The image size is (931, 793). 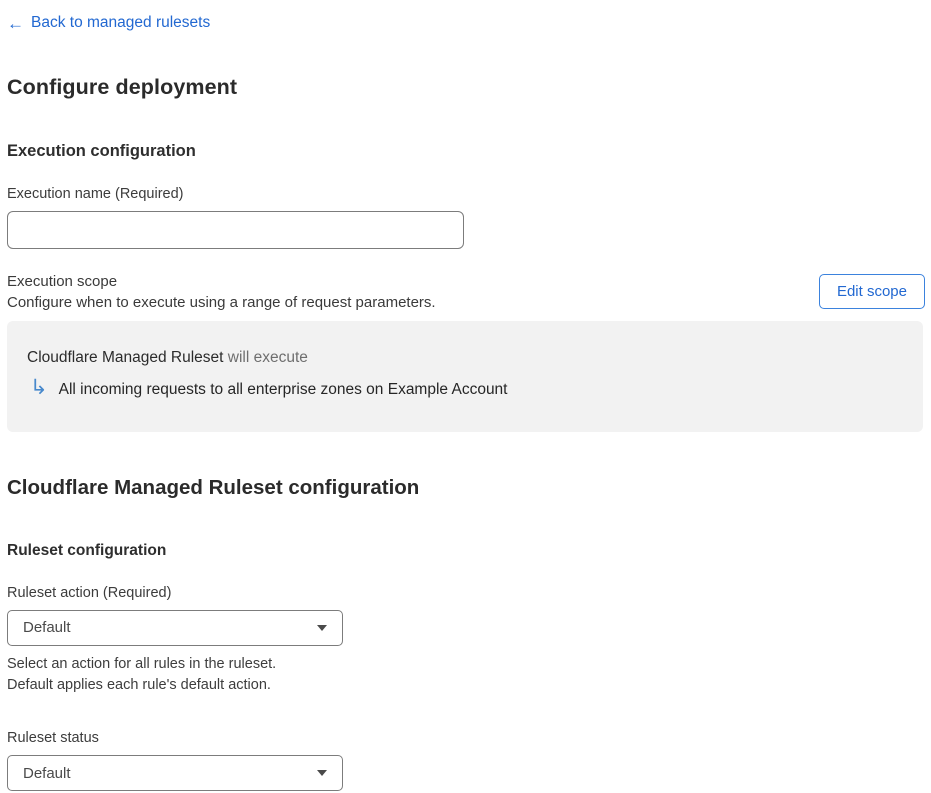 I want to click on execution-name-input, so click(x=235, y=229).